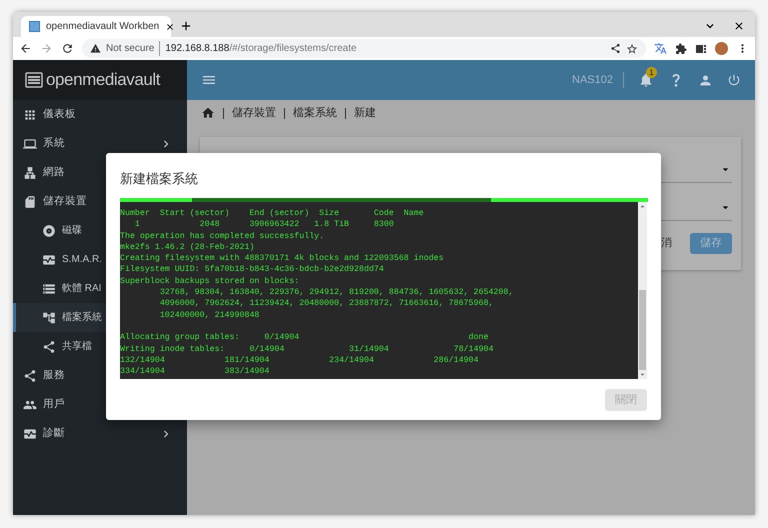  What do you see at coordinates (188, 248) in the screenshot?
I see `output-line: mke2fs 1.46.2 (28-Feb-2021)` at bounding box center [188, 248].